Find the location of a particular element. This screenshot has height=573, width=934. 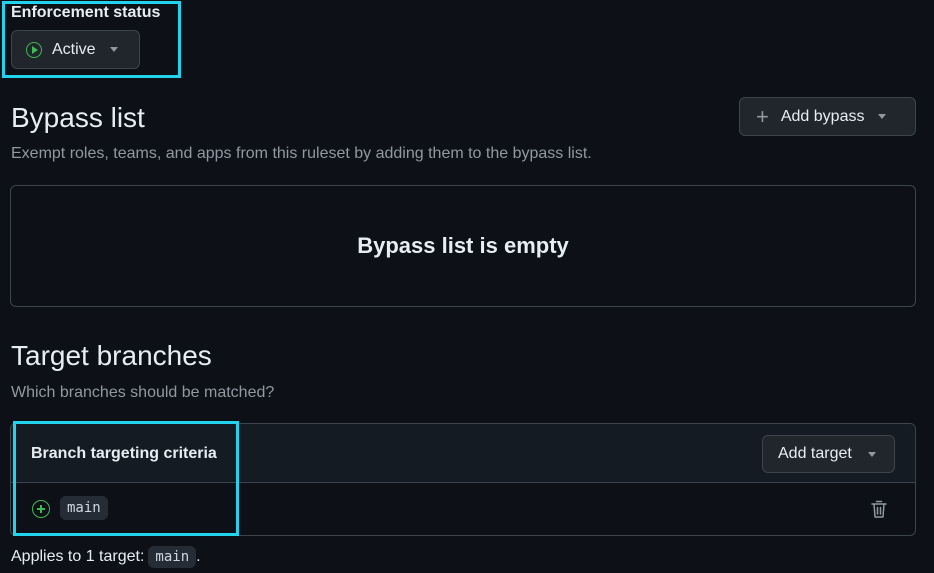

target-branches-title: Target branches is located at coordinates (111, 355).